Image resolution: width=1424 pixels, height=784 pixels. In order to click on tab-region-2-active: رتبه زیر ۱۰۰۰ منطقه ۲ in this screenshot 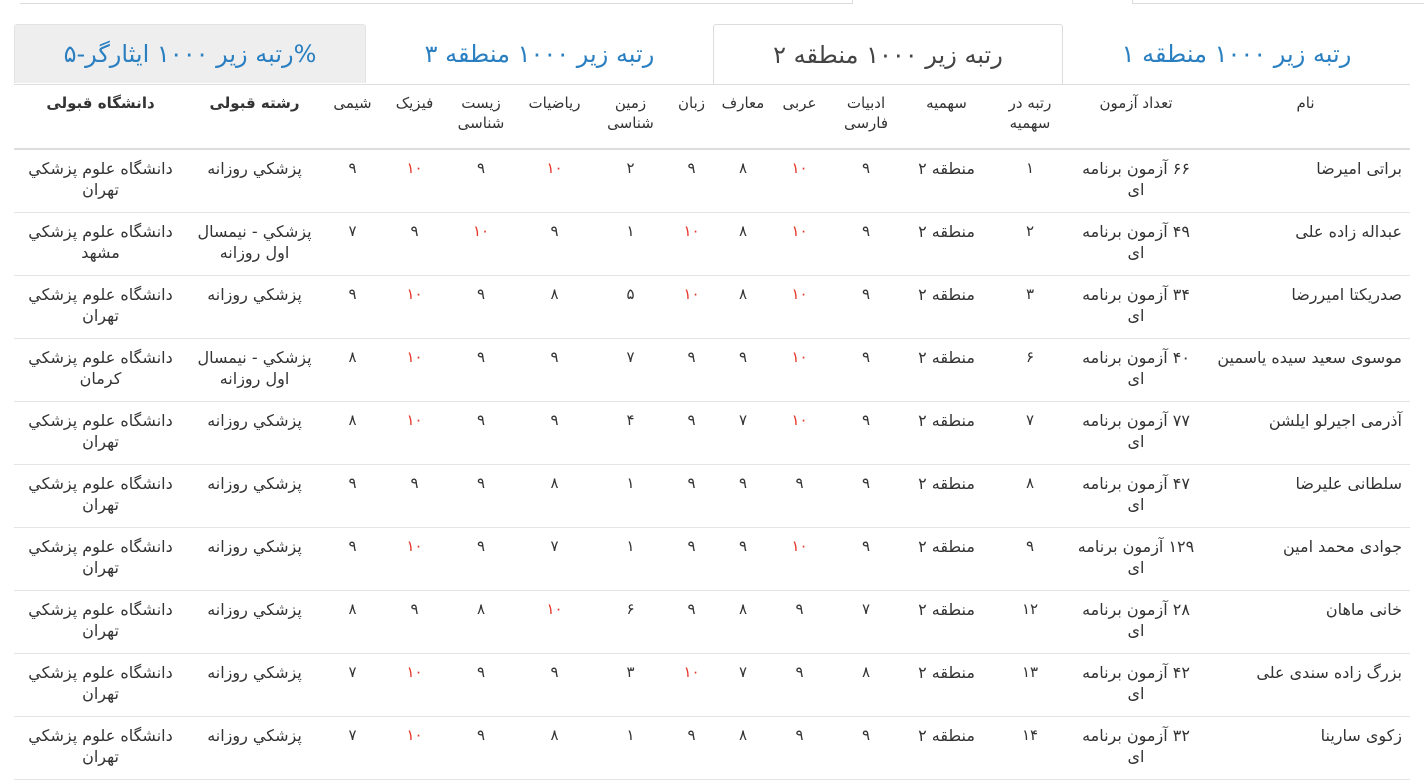, I will do `click(888, 54)`.